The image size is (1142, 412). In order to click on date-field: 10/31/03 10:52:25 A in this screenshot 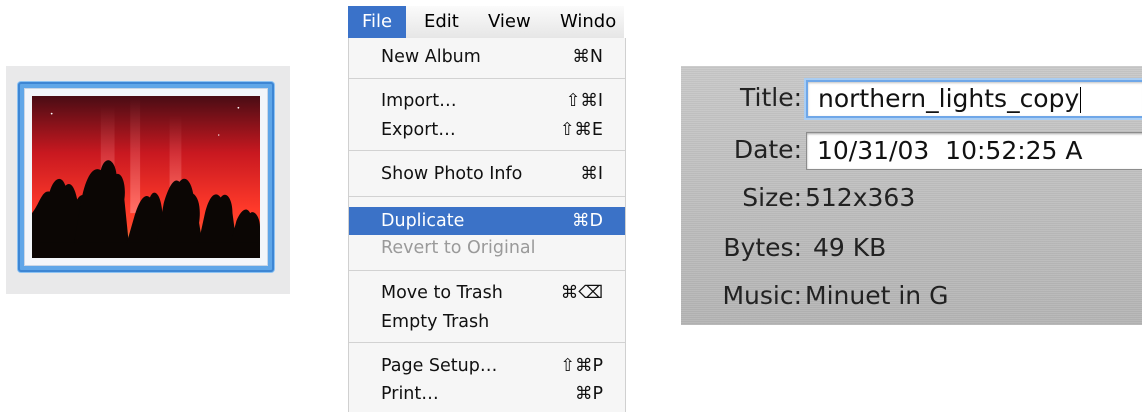, I will do `click(974, 151)`.